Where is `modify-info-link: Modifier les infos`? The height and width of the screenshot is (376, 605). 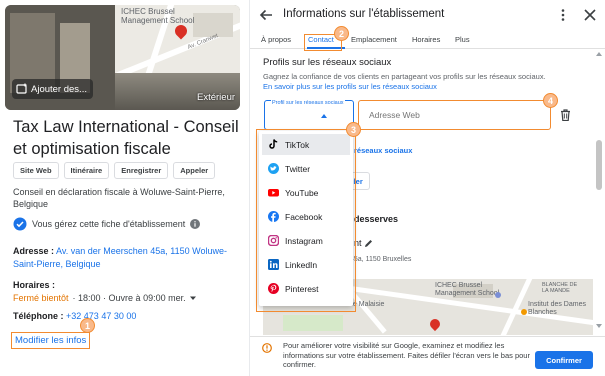
modify-info-link: Modifier les infos is located at coordinates (51, 340).